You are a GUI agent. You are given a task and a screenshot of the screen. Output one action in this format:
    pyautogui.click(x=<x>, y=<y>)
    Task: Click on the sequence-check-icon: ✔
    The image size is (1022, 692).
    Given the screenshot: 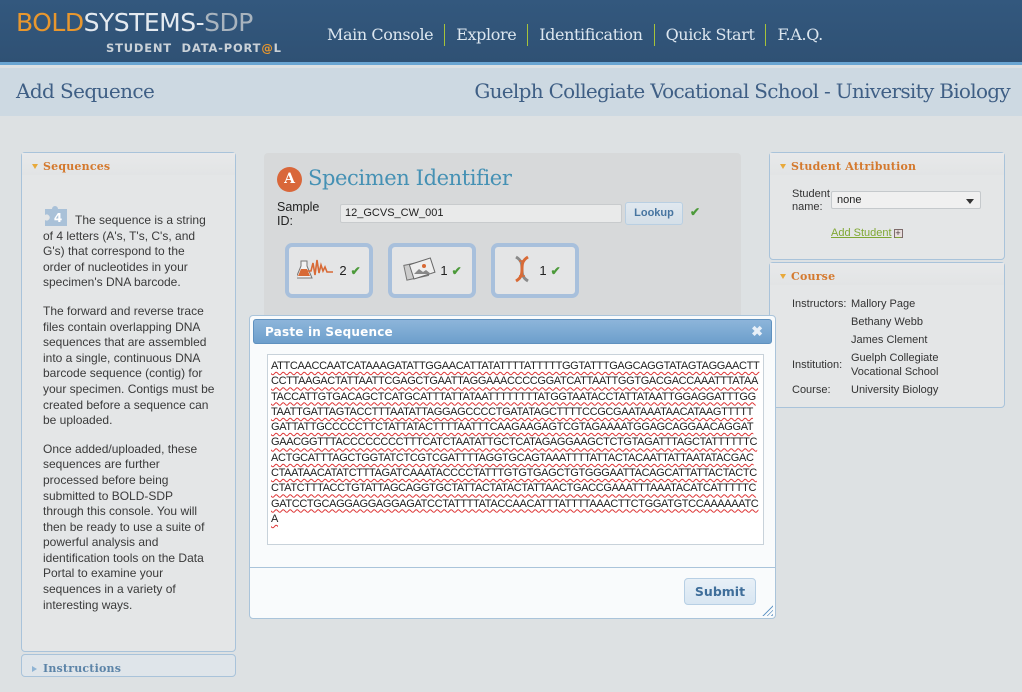 What is the action you would take?
    pyautogui.click(x=555, y=270)
    